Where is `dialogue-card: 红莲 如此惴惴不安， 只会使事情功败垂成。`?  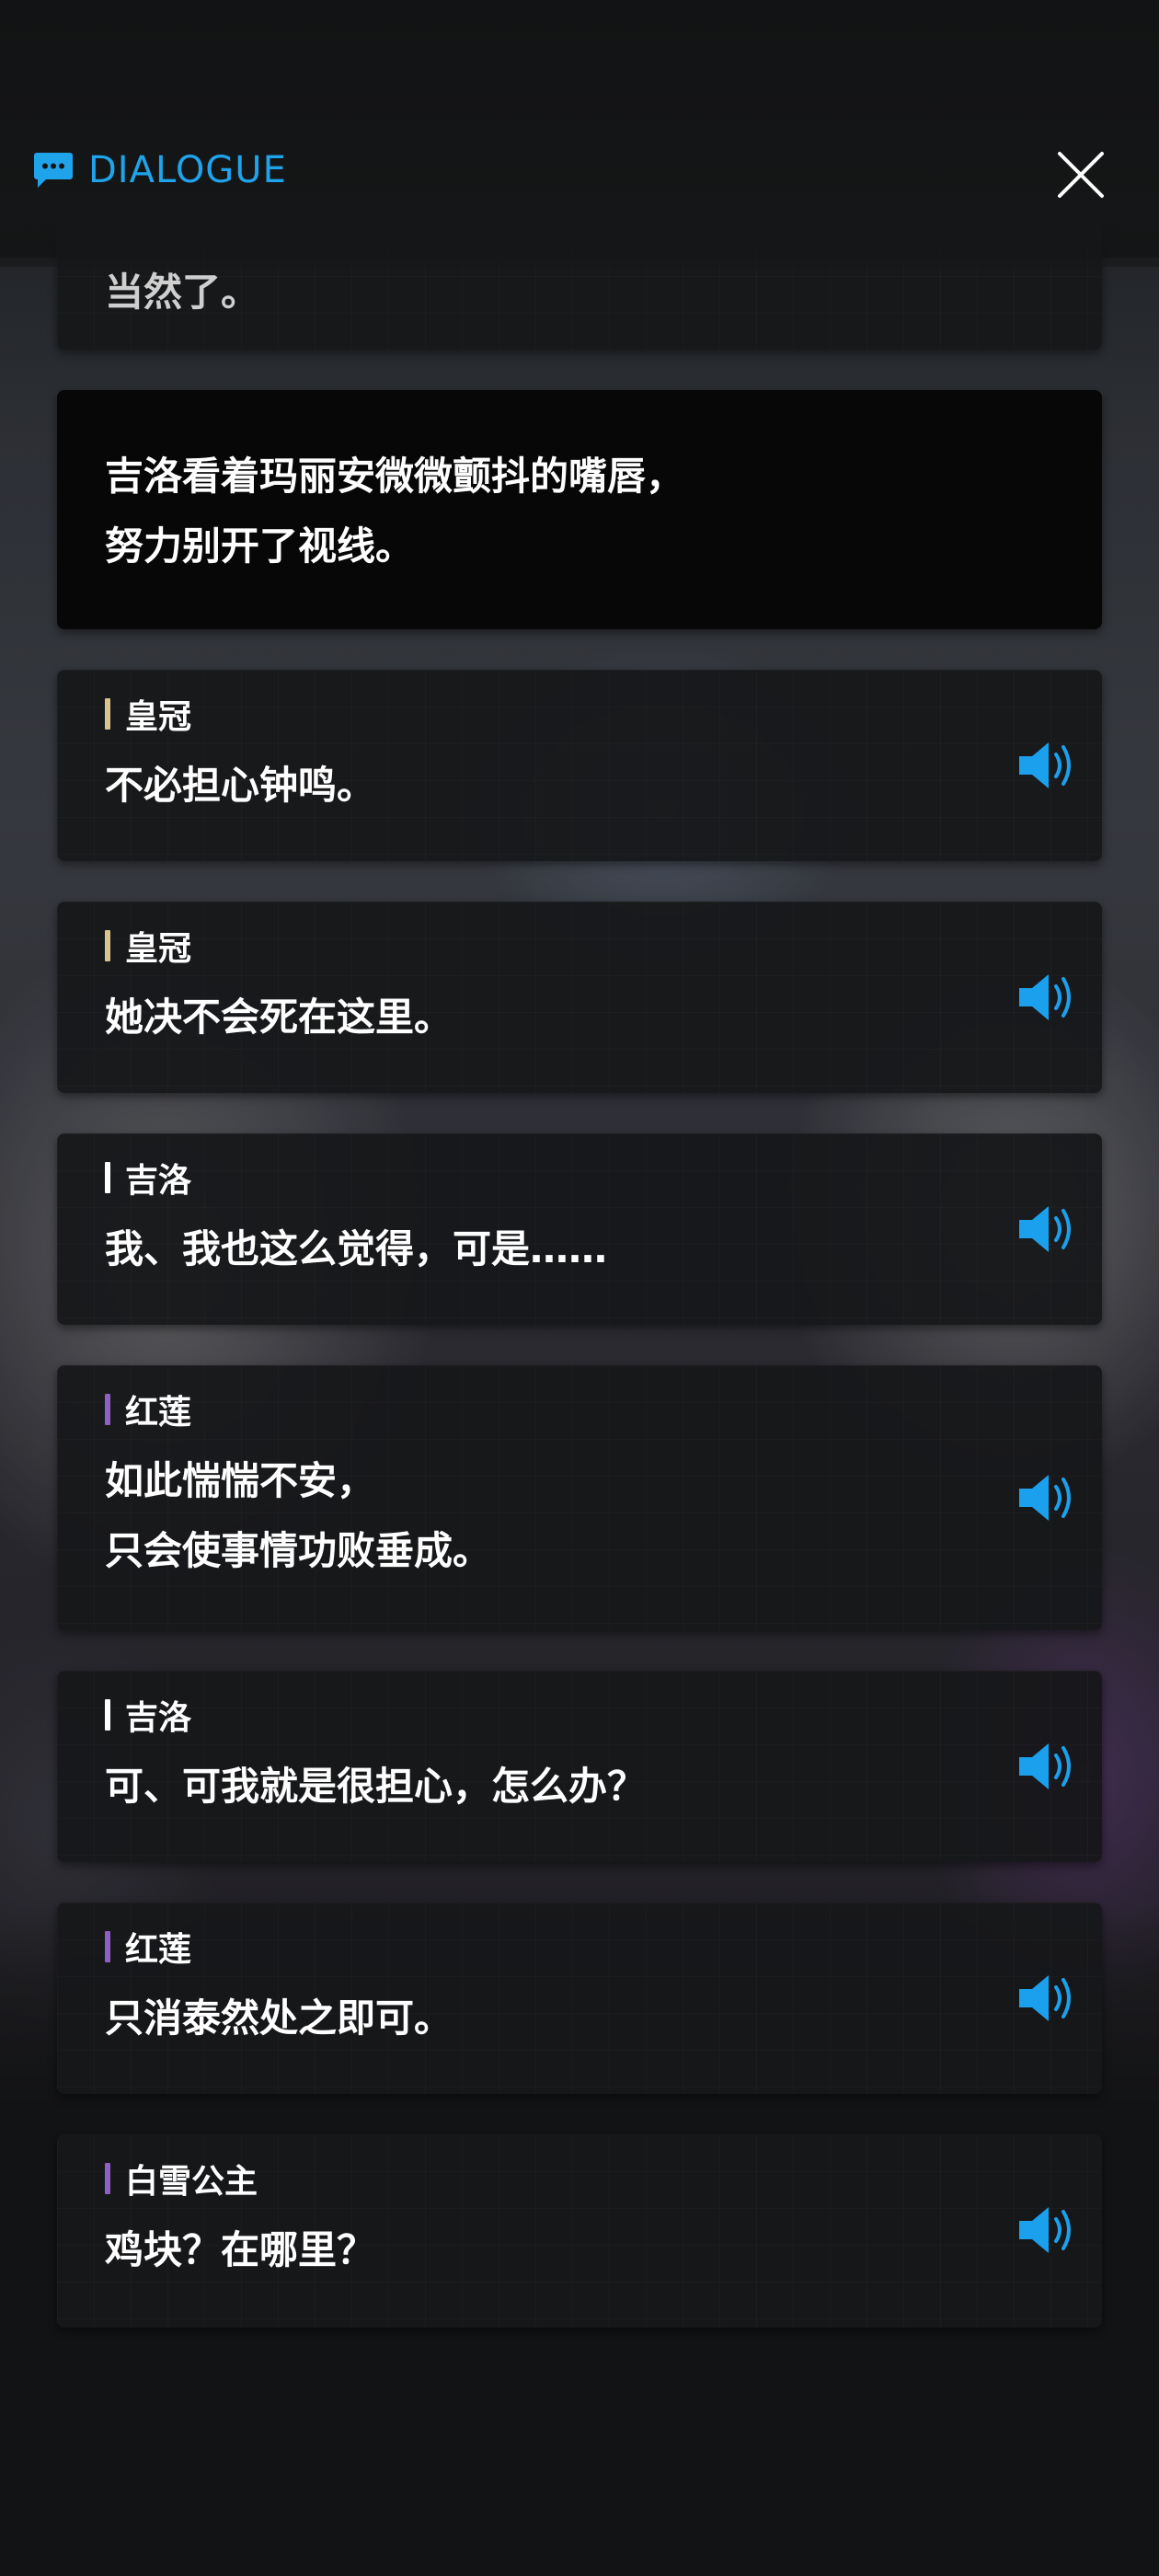
dialogue-card: 红莲 如此惴惴不安， 只会使事情功败垂成。 is located at coordinates (579, 1497).